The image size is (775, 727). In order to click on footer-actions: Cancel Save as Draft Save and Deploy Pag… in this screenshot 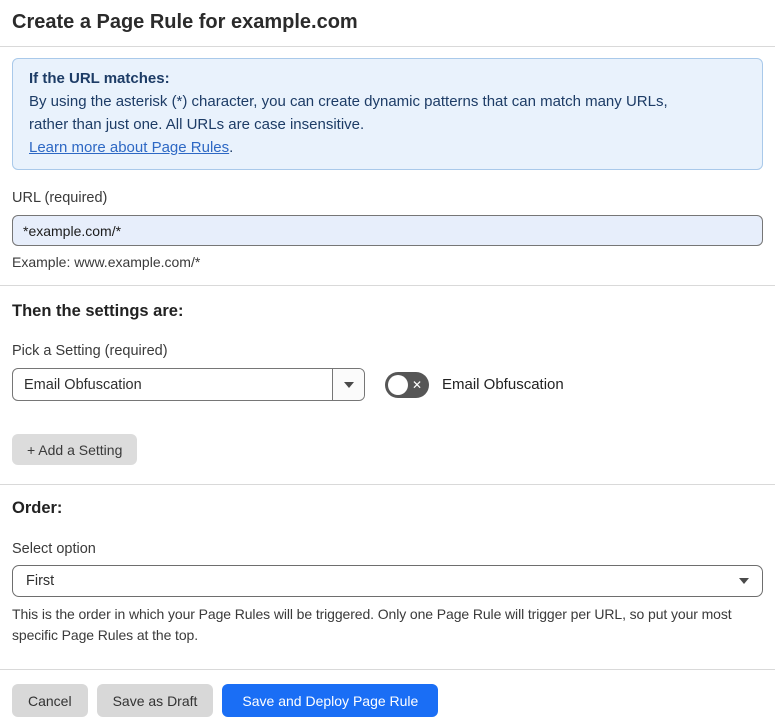, I will do `click(387, 700)`.